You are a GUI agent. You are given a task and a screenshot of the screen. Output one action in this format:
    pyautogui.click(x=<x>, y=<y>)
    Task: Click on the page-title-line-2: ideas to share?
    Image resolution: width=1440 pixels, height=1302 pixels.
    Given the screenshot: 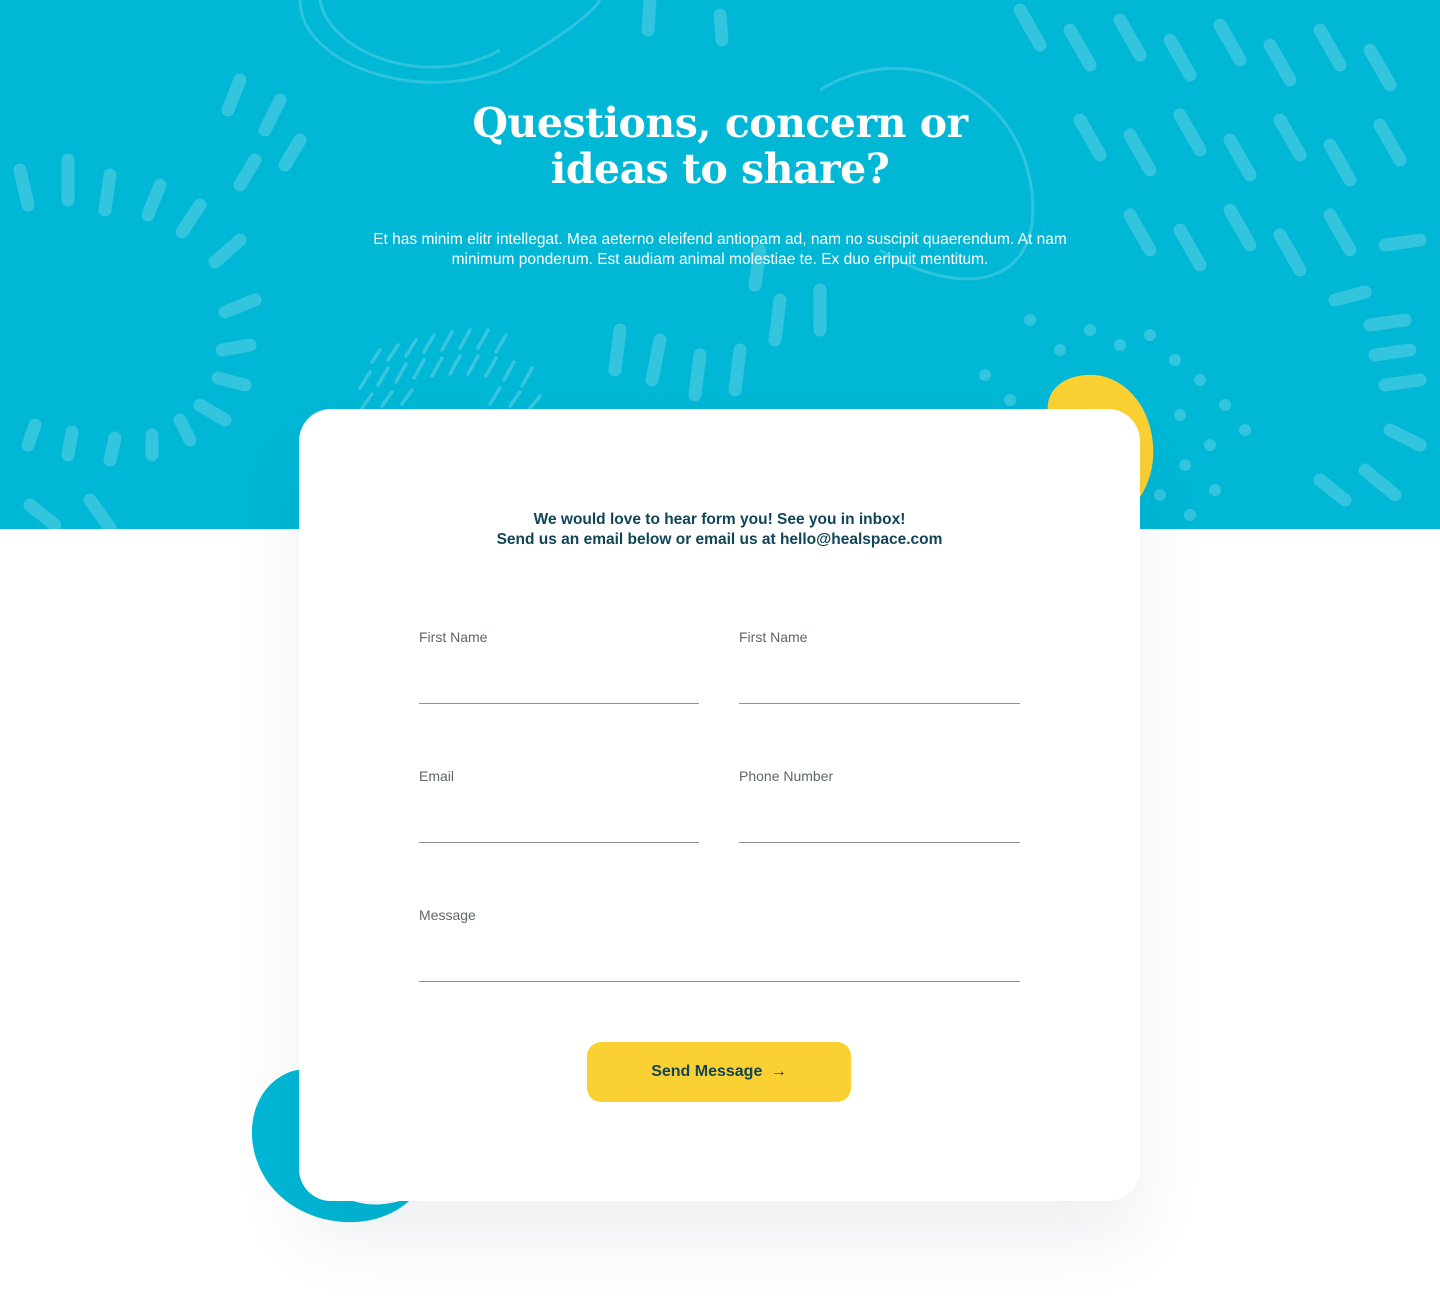 What is the action you would take?
    pyautogui.click(x=720, y=169)
    